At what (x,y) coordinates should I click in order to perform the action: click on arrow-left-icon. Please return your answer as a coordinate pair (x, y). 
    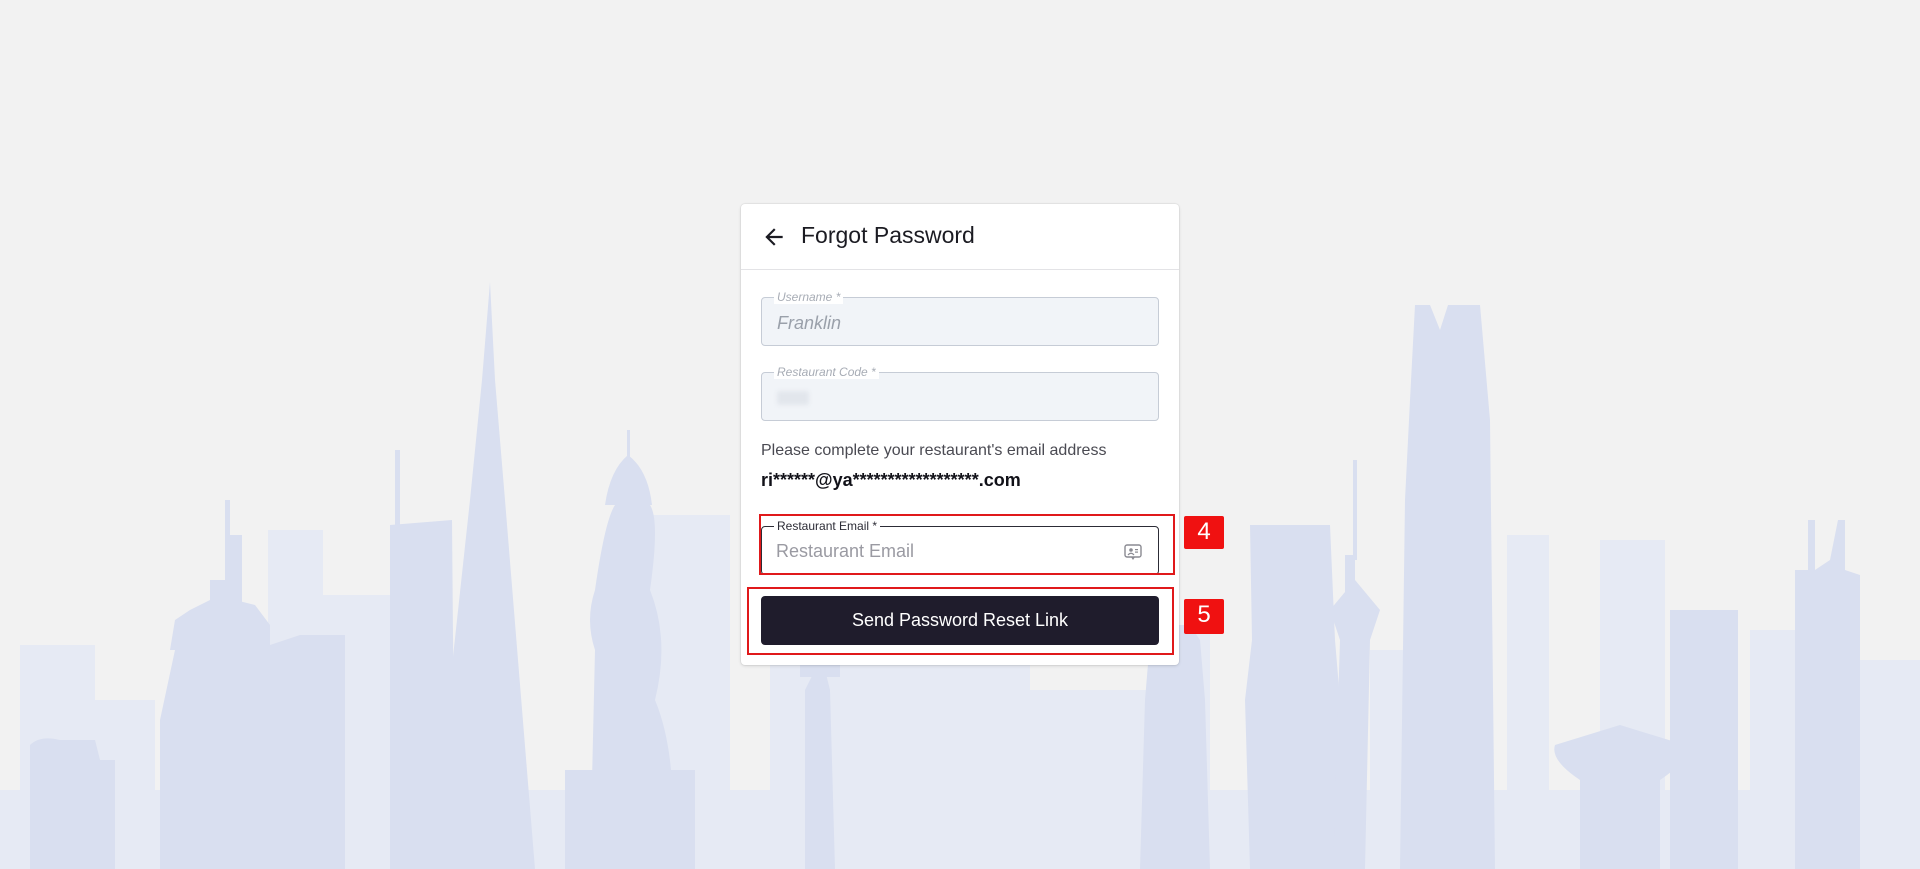
    Looking at the image, I should click on (774, 237).